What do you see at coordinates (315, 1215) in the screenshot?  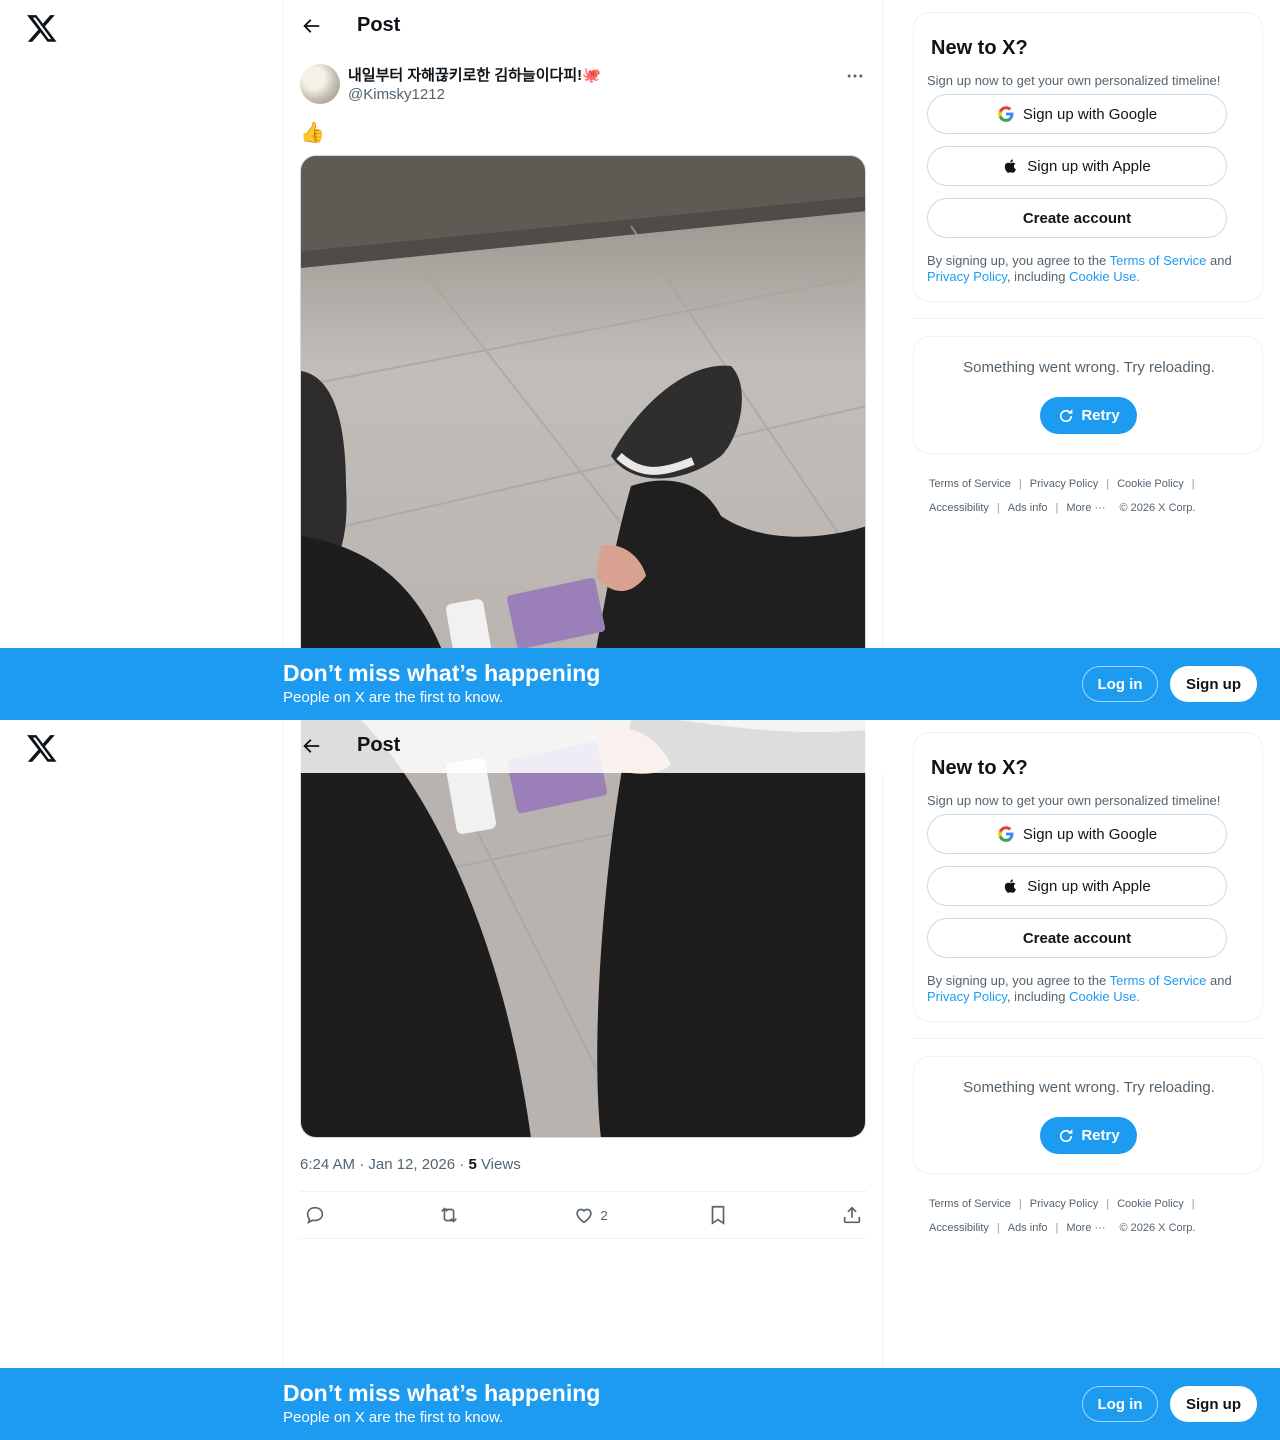 I see `reply-icon` at bounding box center [315, 1215].